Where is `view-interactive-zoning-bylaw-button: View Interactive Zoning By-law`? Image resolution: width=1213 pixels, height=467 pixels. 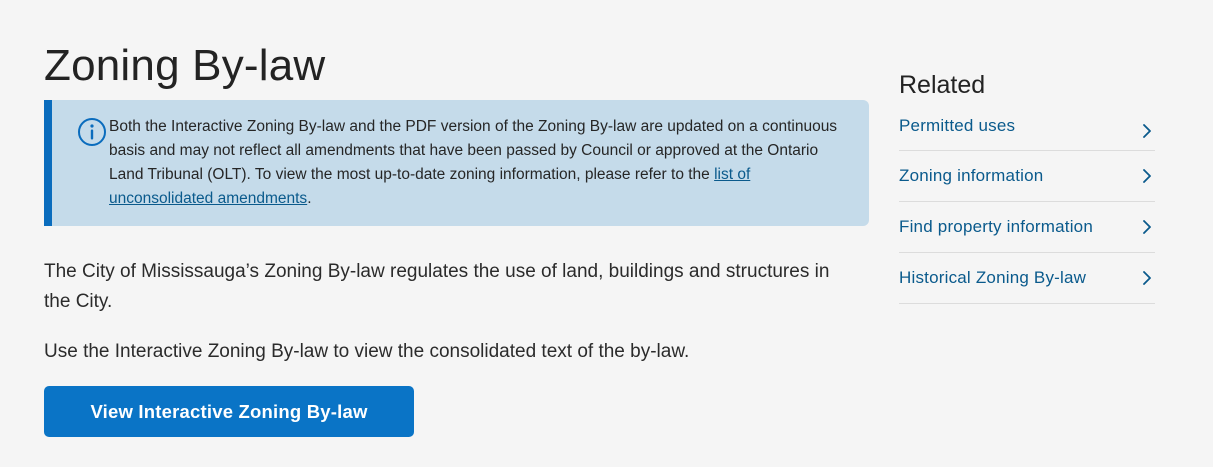
view-interactive-zoning-bylaw-button: View Interactive Zoning By-law is located at coordinates (229, 411).